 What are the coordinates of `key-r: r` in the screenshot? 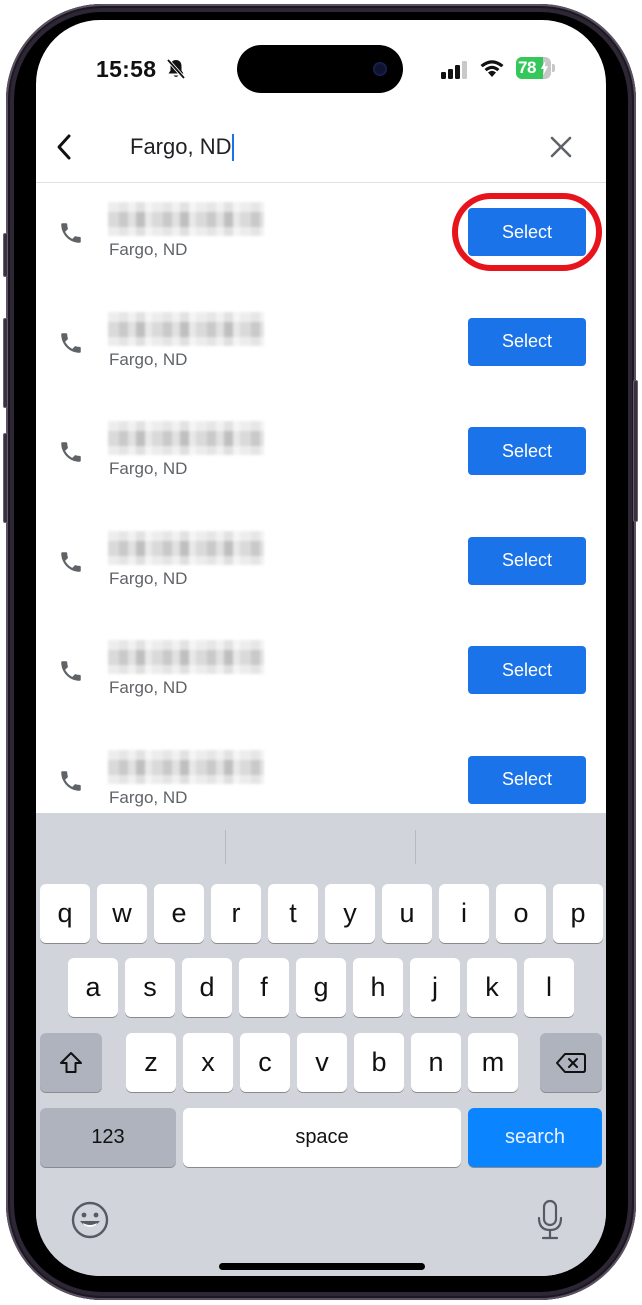 It's located at (236, 913).